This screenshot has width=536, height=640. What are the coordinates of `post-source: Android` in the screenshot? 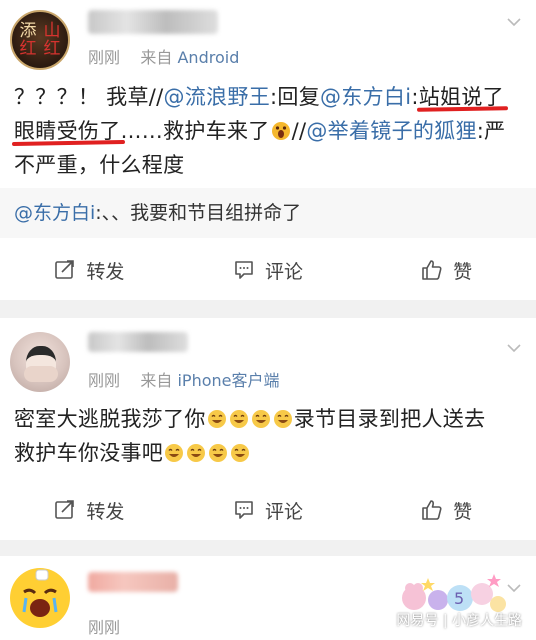 It's located at (208, 57).